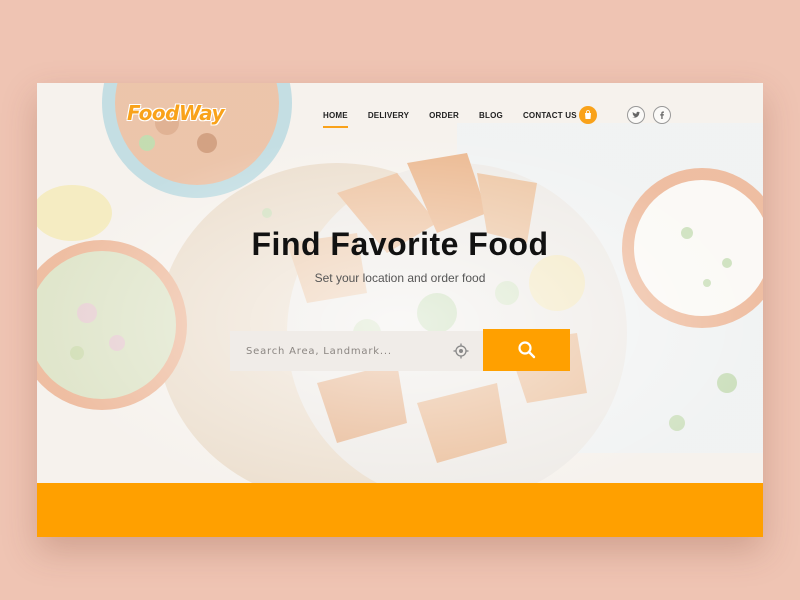  I want to click on hero-subtitle: Set your location and order food, so click(400, 278).